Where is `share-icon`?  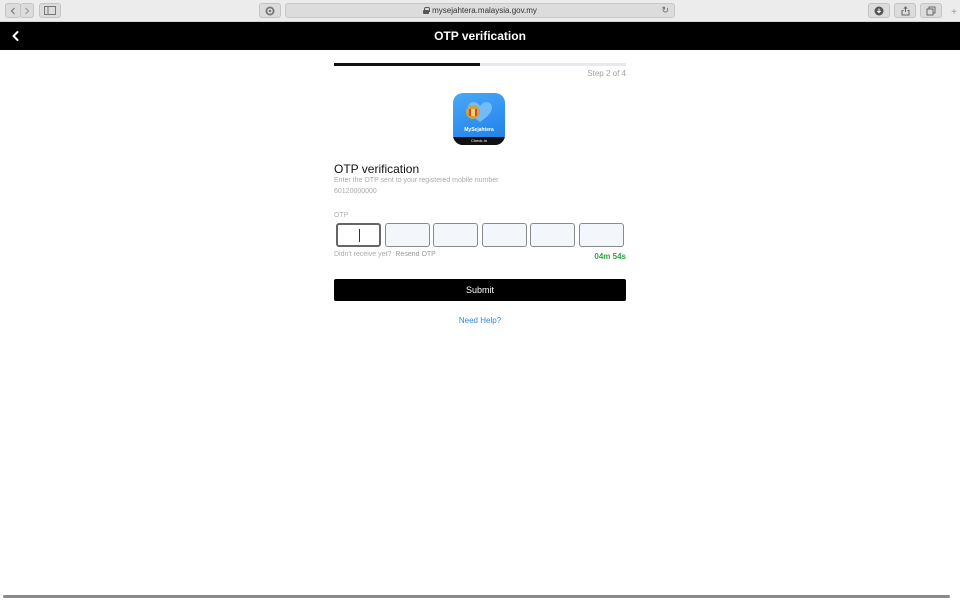 share-icon is located at coordinates (905, 10).